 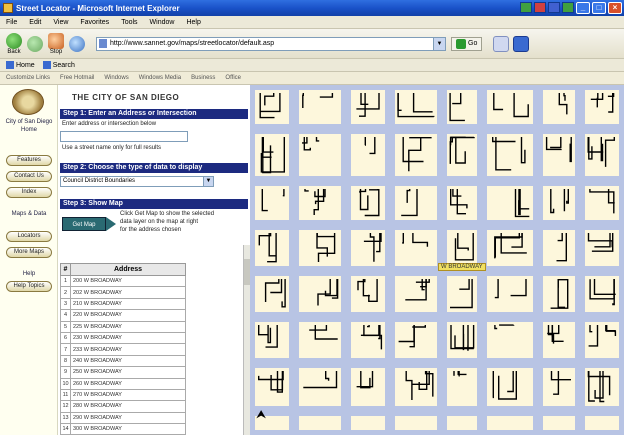 I want to click on menu-help: Help, so click(x=193, y=22).